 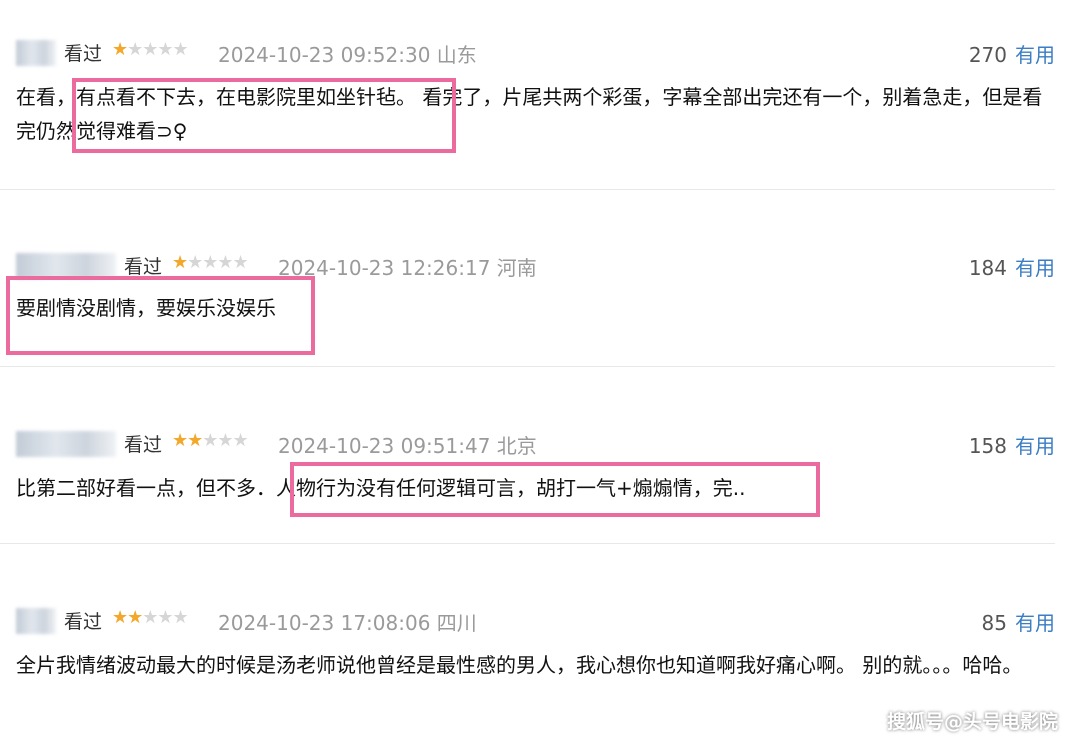 I want to click on review-time: 2024-10-23 12:26:17 河南, so click(x=407, y=268).